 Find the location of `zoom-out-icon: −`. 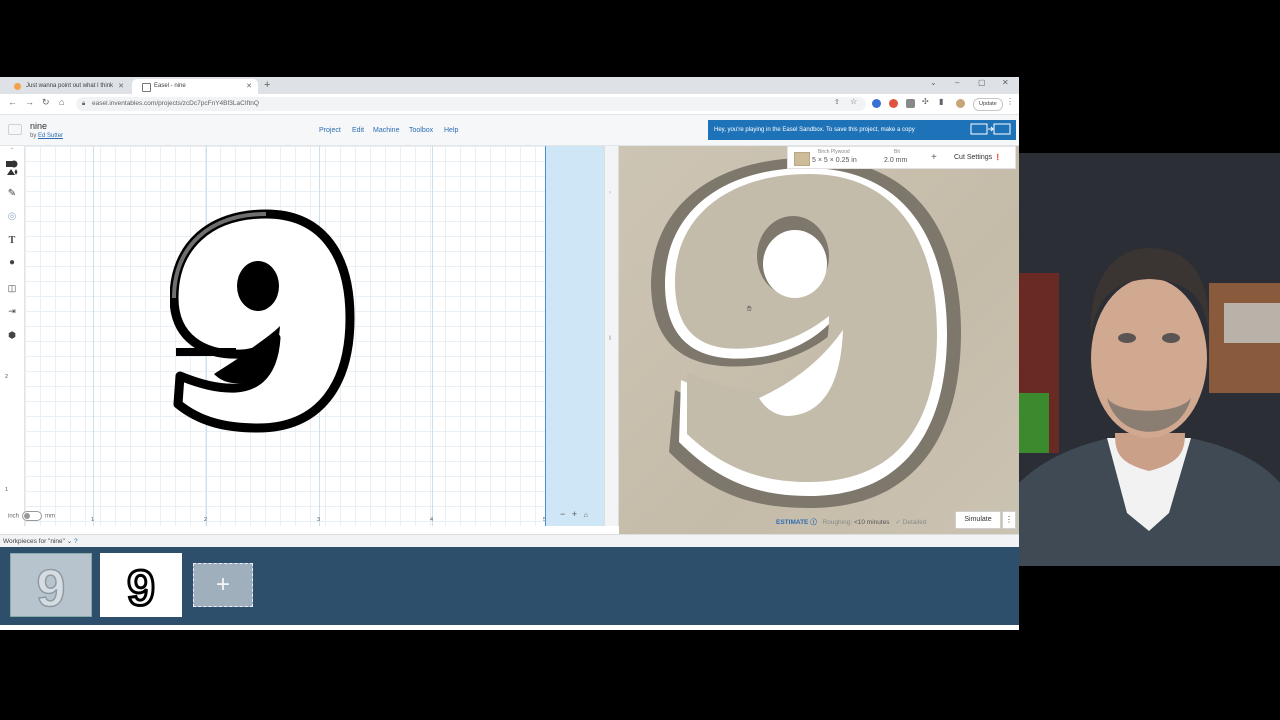

zoom-out-icon: − is located at coordinates (562, 514).